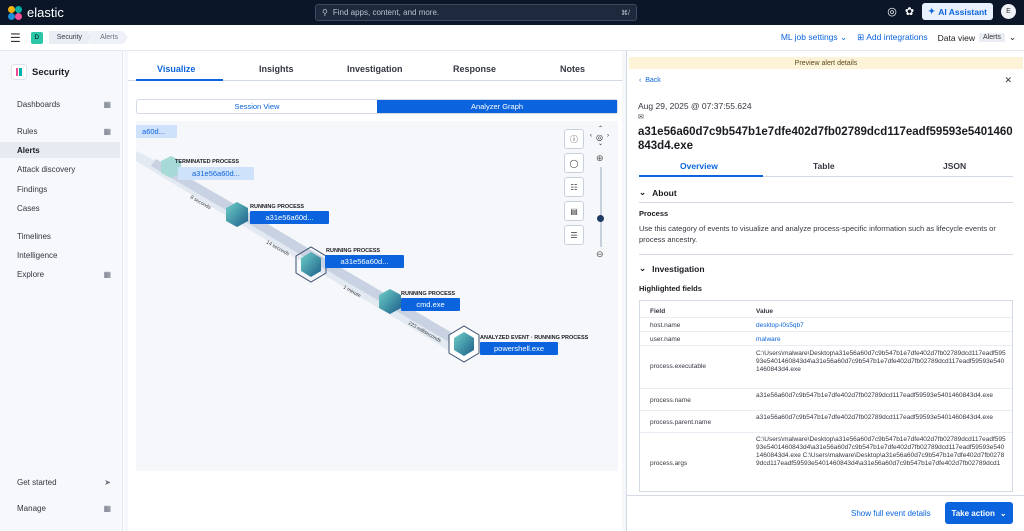  What do you see at coordinates (672, 268) in the screenshot?
I see `investigation-section-toggle: ⌄ Investigation` at bounding box center [672, 268].